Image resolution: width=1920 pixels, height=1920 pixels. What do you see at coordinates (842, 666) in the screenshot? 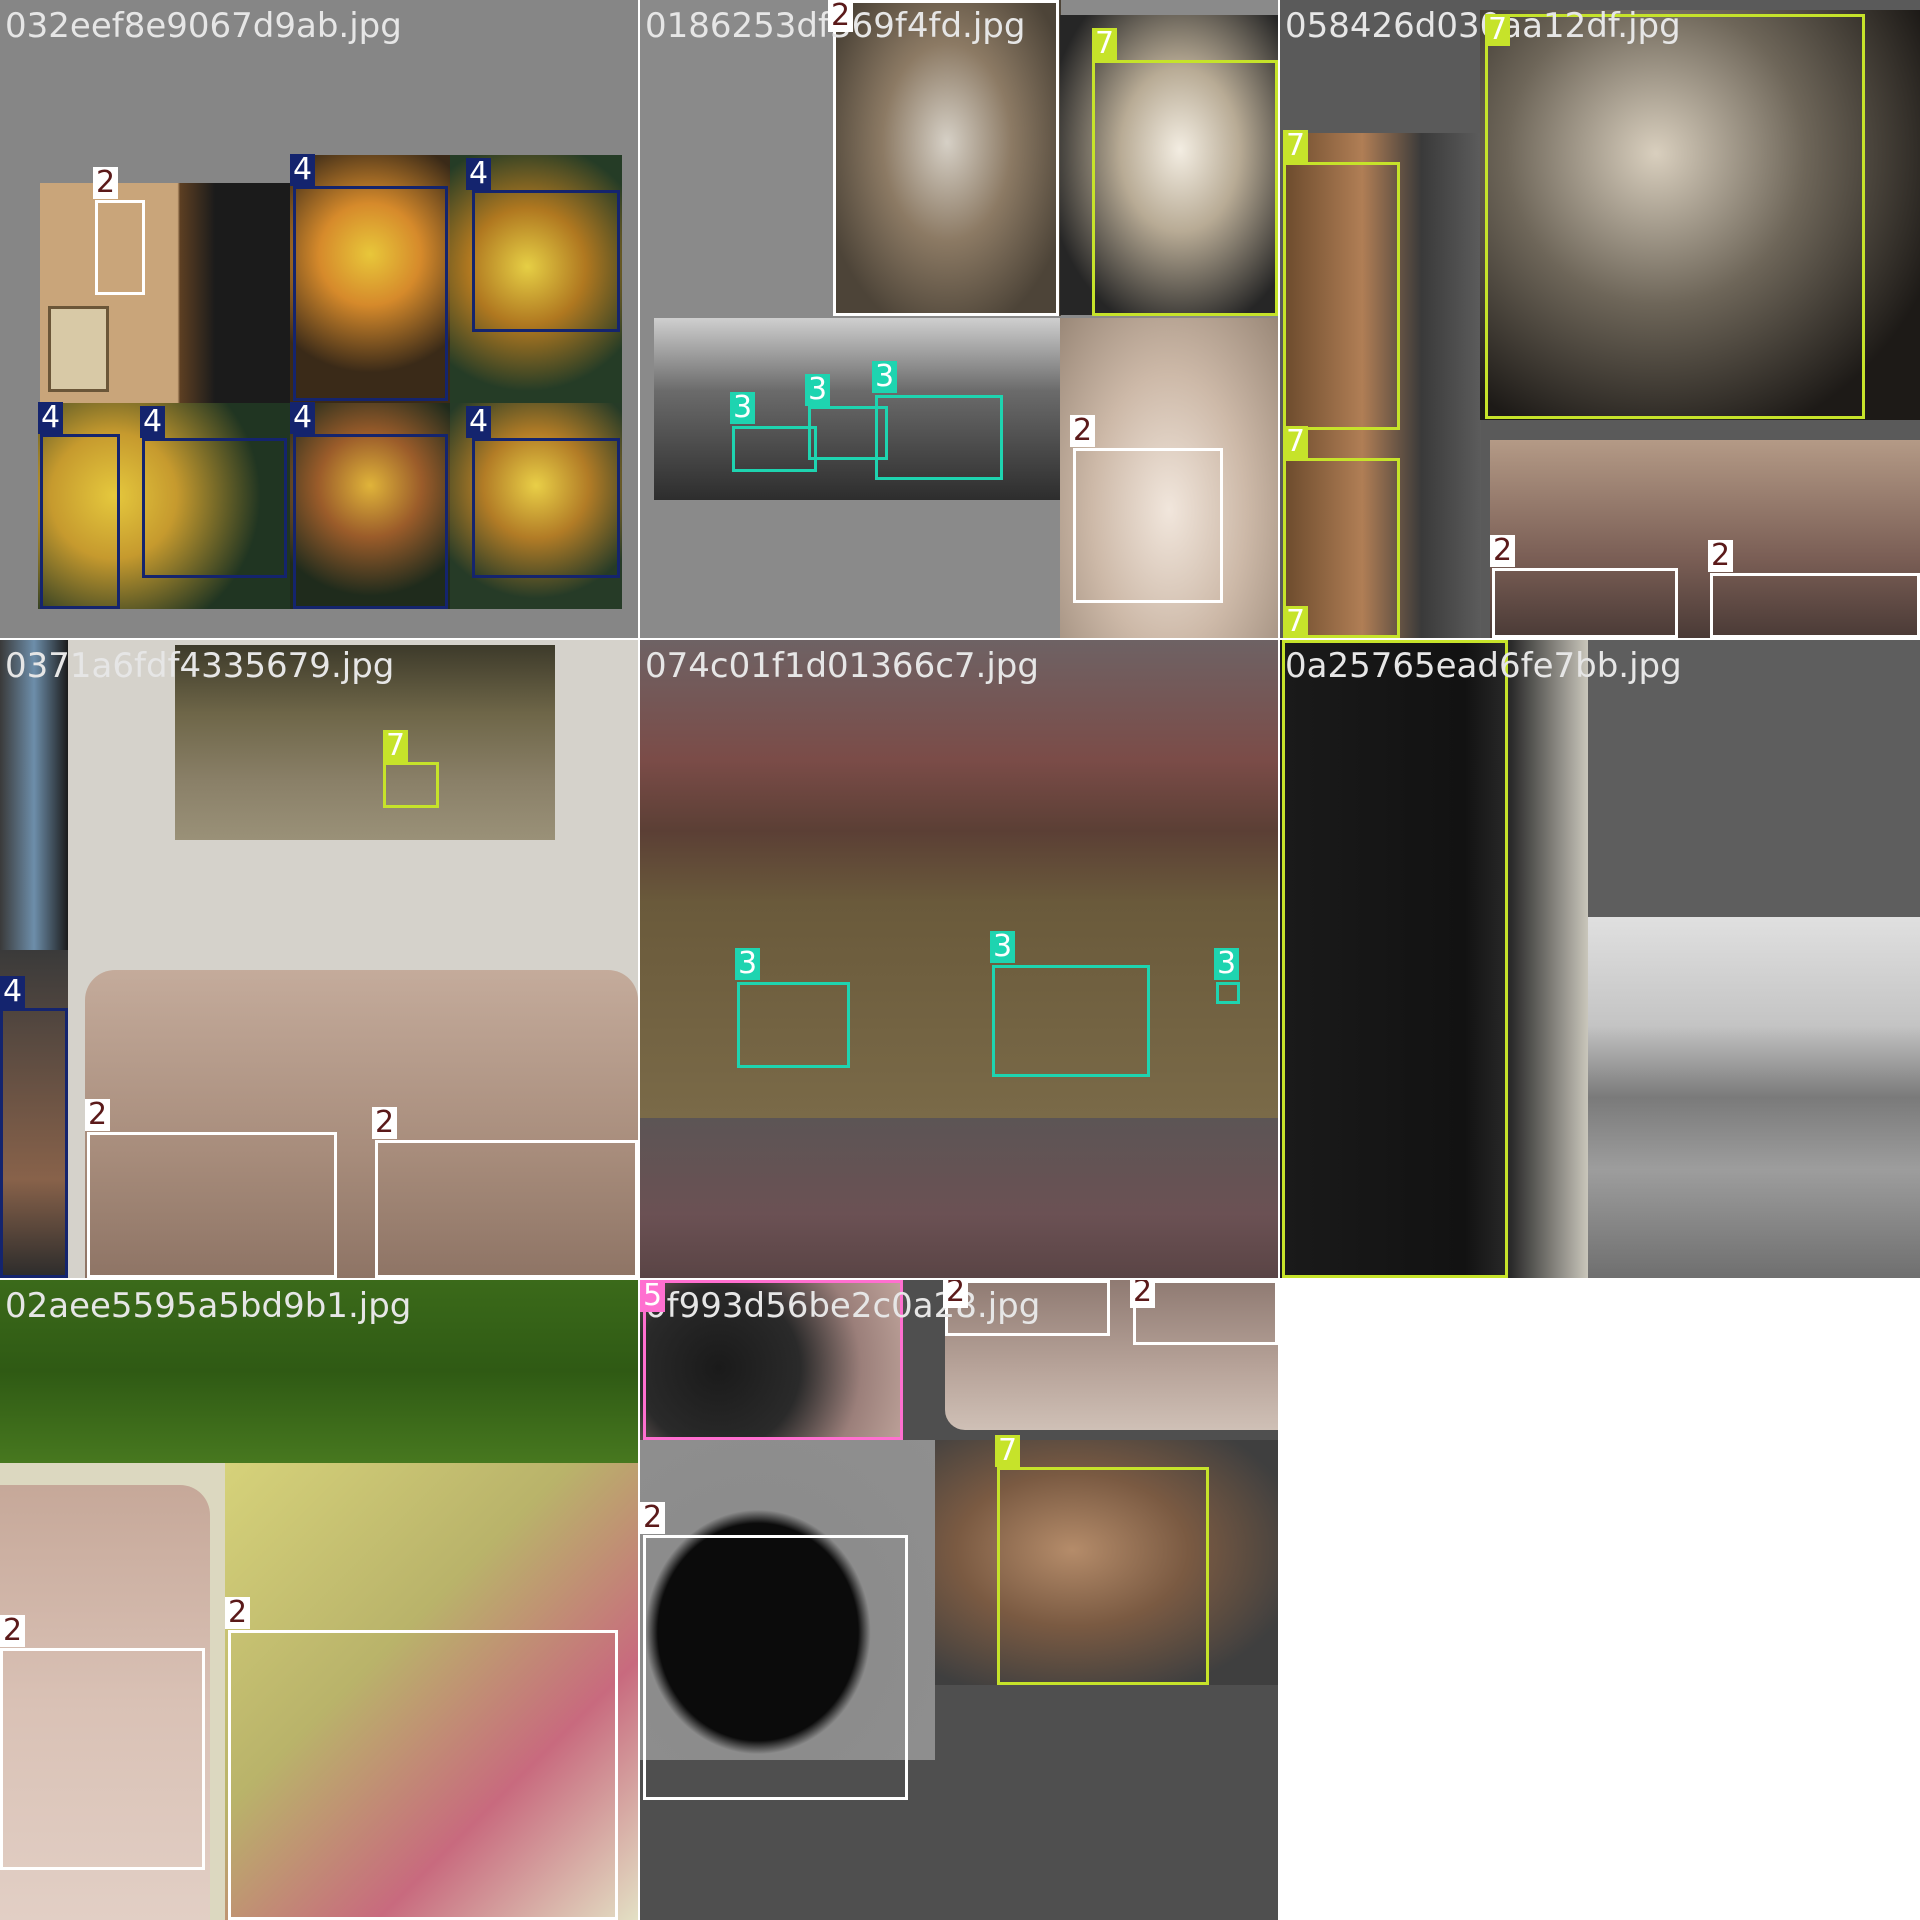
I see `tile-filename: 074c01f1d01366c7.jpg` at bounding box center [842, 666].